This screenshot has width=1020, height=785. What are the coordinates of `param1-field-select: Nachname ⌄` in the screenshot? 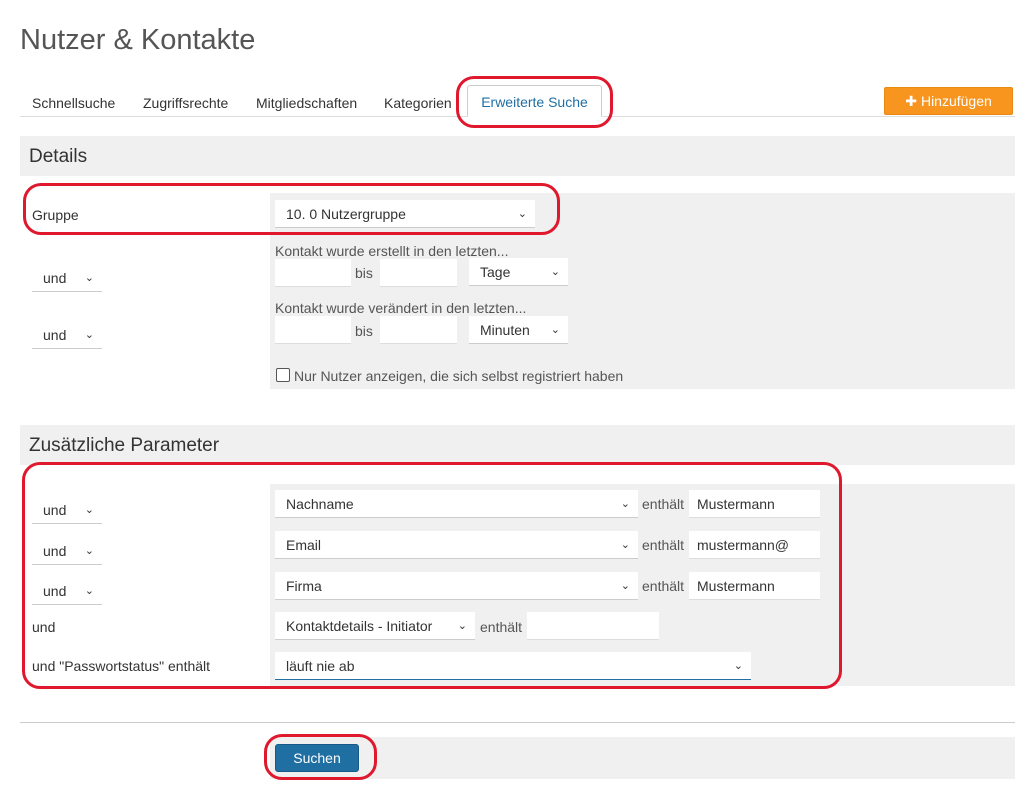 It's located at (456, 504).